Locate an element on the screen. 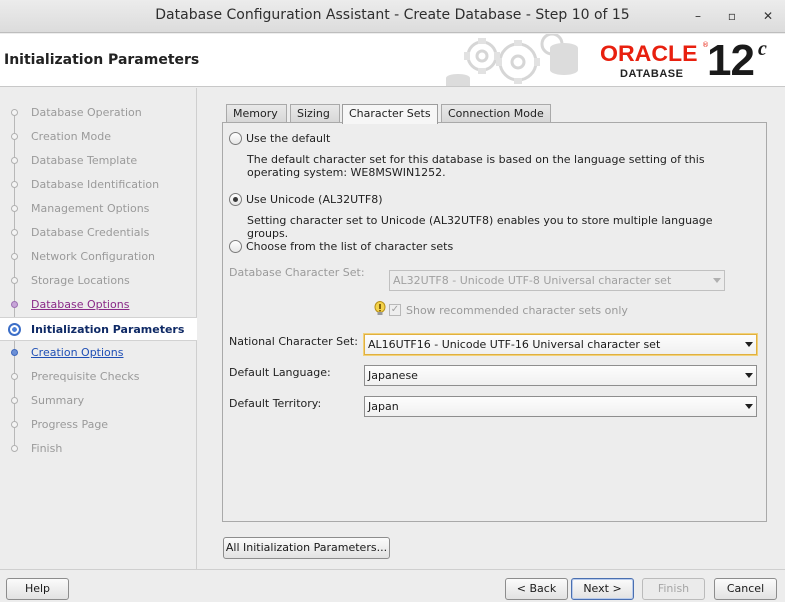 This screenshot has width=785, height=602. step-label: Storage Locations is located at coordinates (80, 280).